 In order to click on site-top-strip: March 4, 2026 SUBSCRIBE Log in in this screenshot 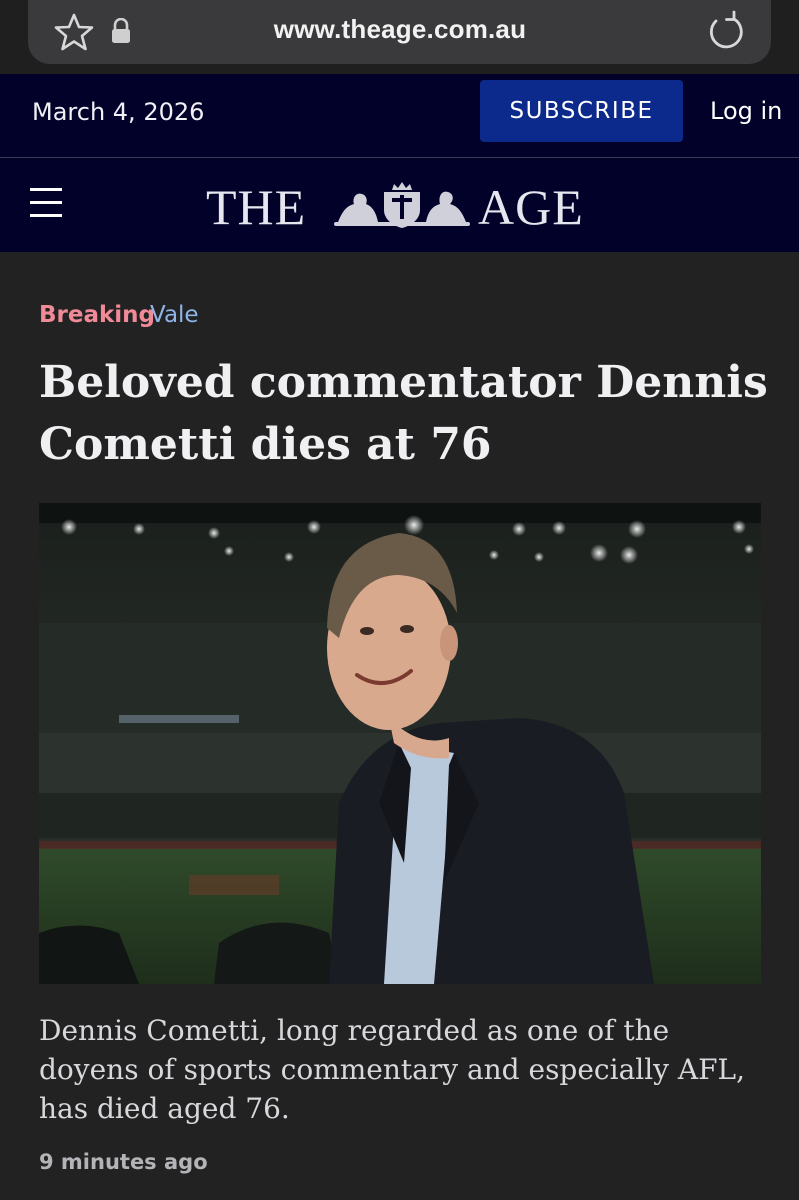, I will do `click(399, 116)`.